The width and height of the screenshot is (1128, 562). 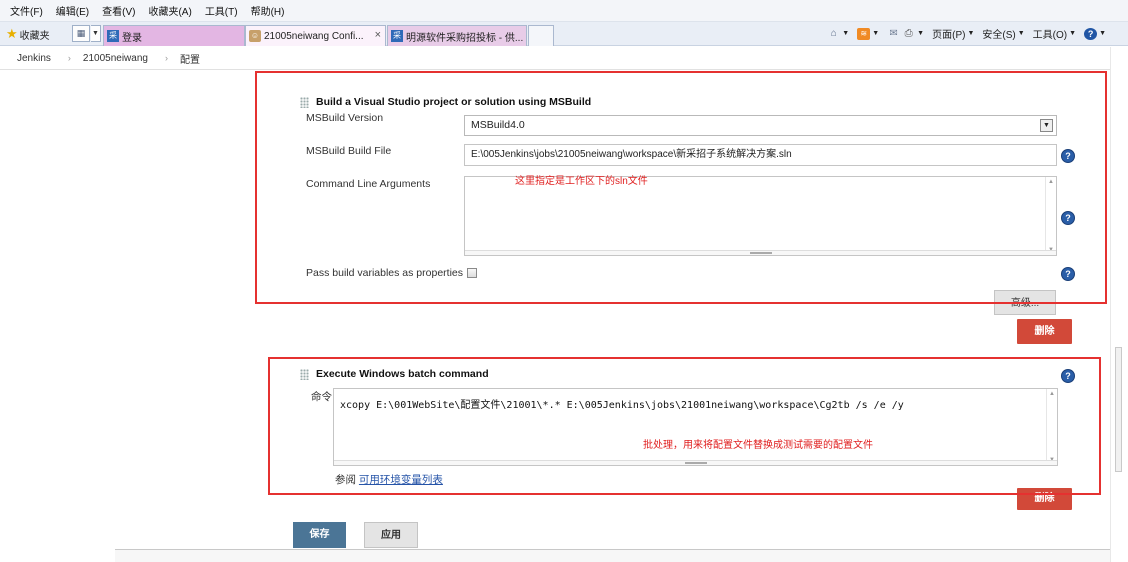 What do you see at coordinates (833, 34) in the screenshot?
I see `home-icon: ⌂` at bounding box center [833, 34].